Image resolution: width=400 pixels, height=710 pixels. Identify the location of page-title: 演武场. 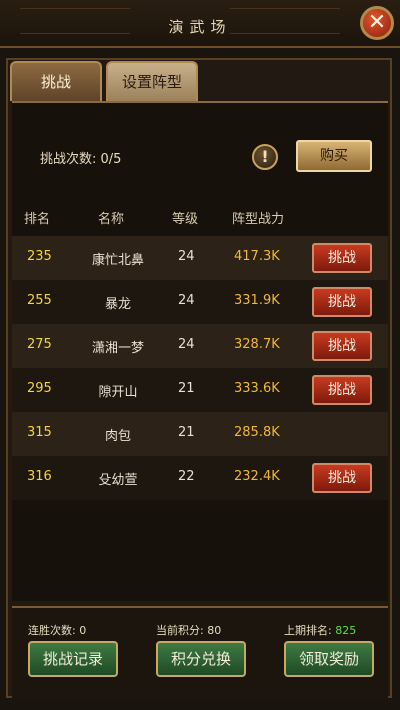
(200, 27).